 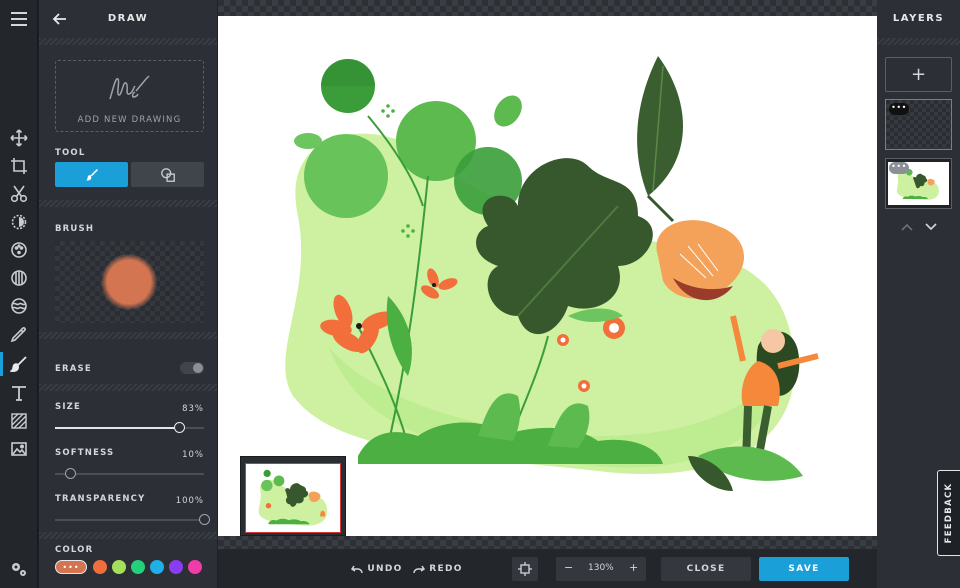 I want to click on brush-preview, so click(x=129, y=282).